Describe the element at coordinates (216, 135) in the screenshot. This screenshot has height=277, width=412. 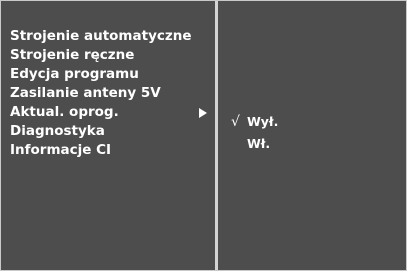
I see `panel-divider` at that location.